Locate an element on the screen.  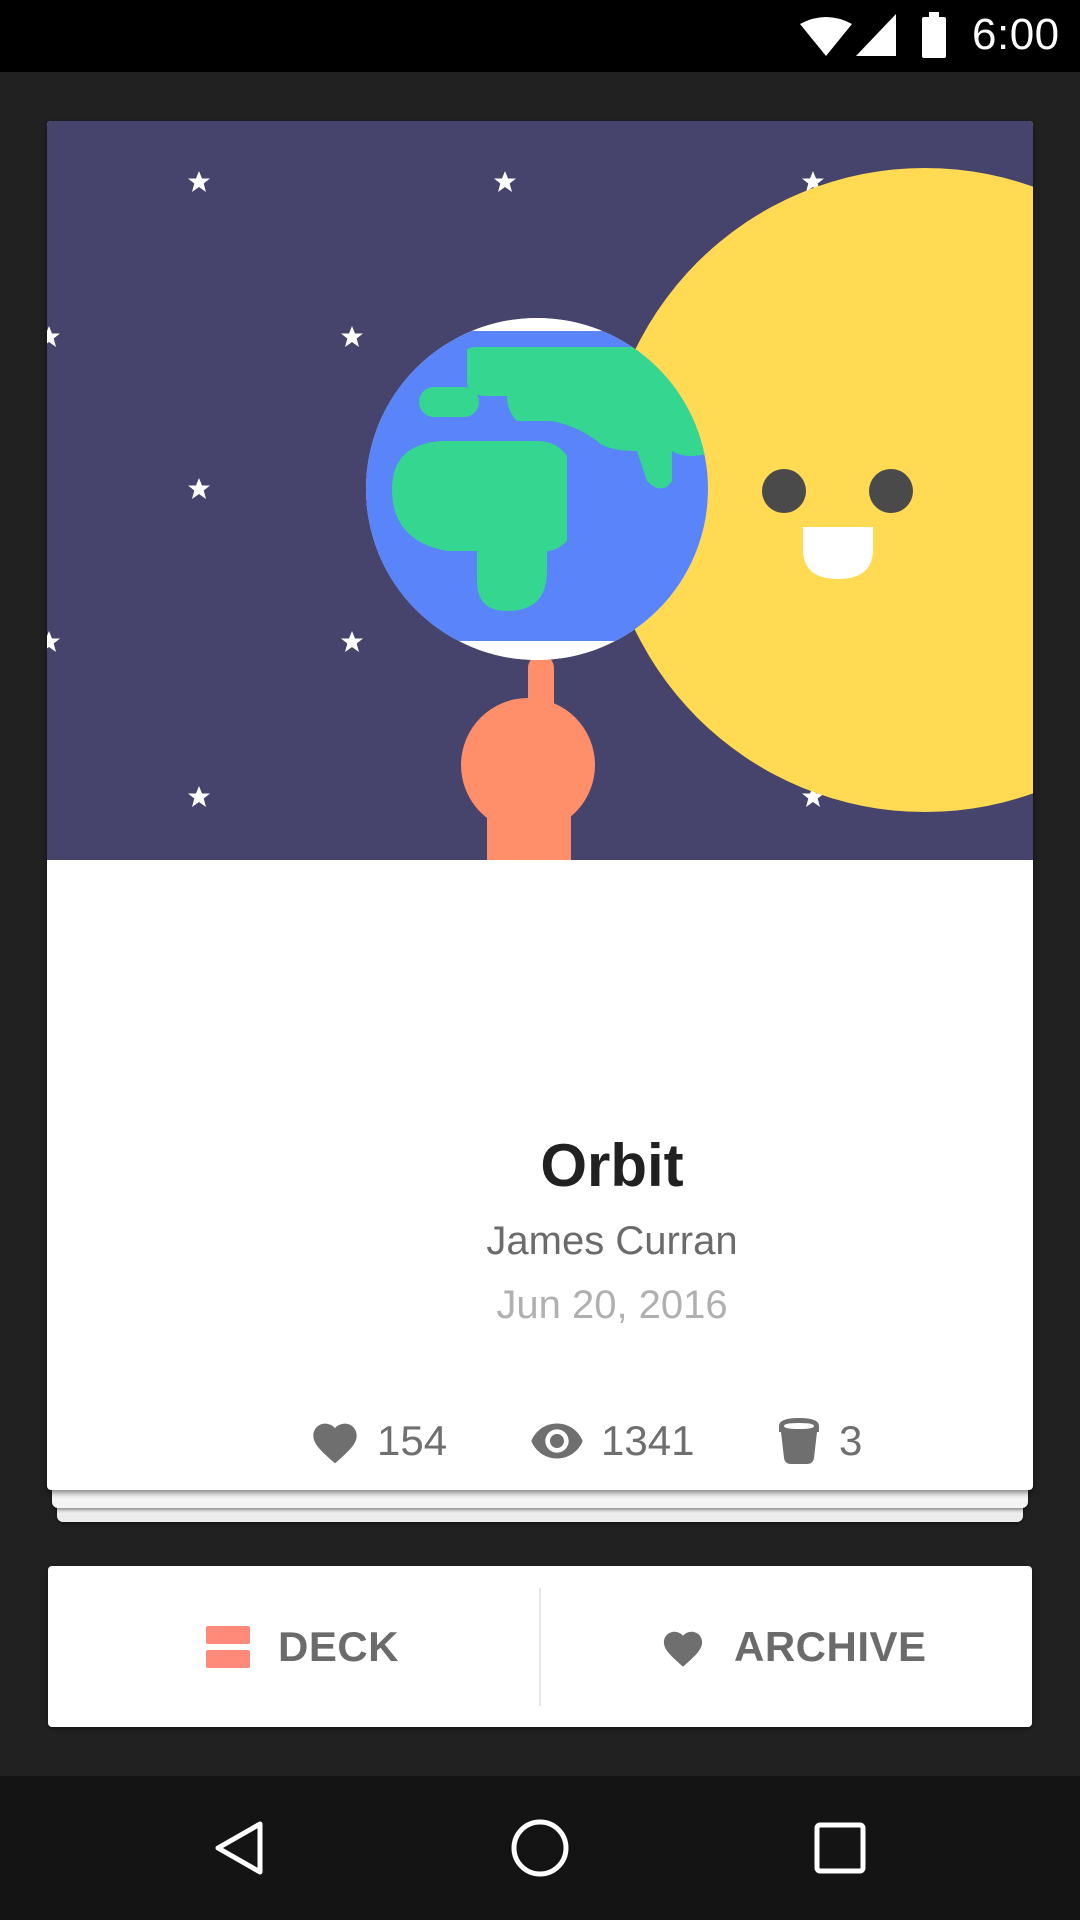
views-stat: 1341 is located at coordinates (611, 1441).